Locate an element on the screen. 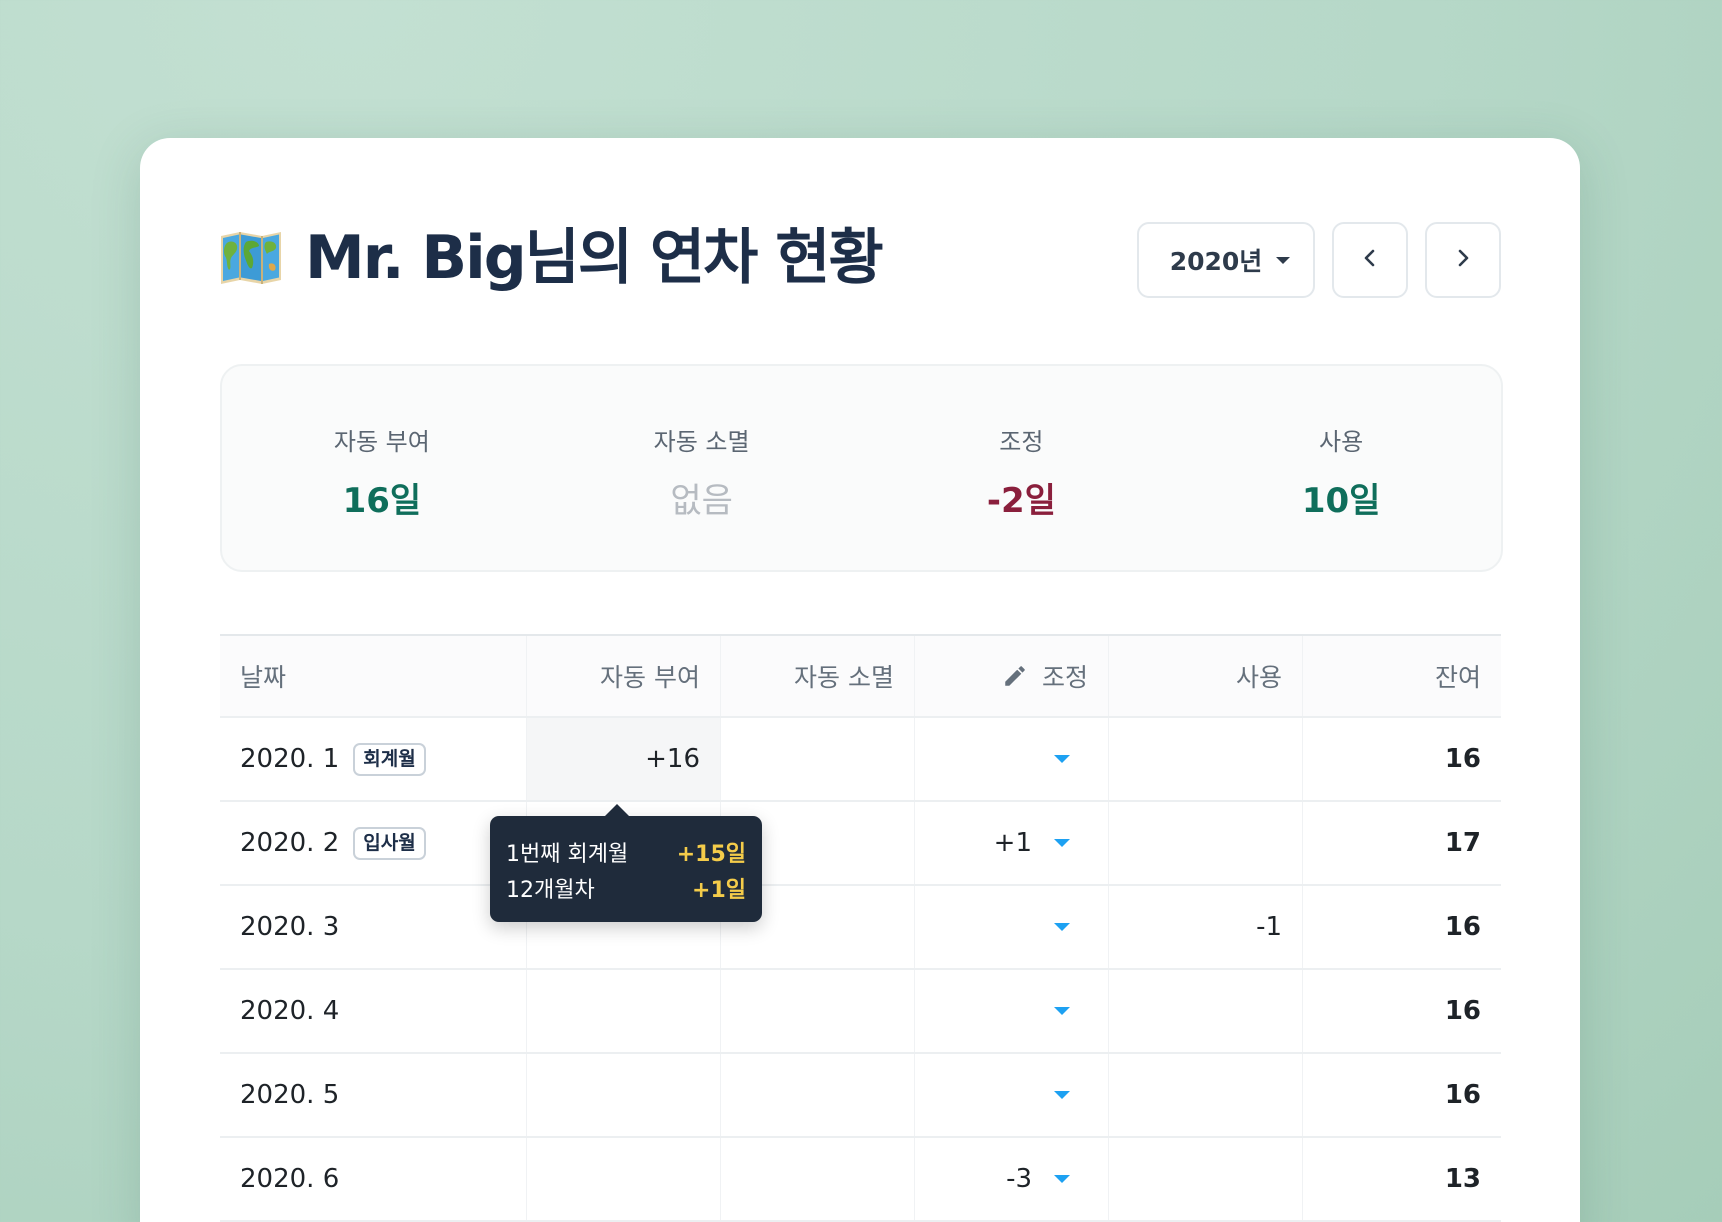  adjust-value: +1 is located at coordinates (1012, 843).